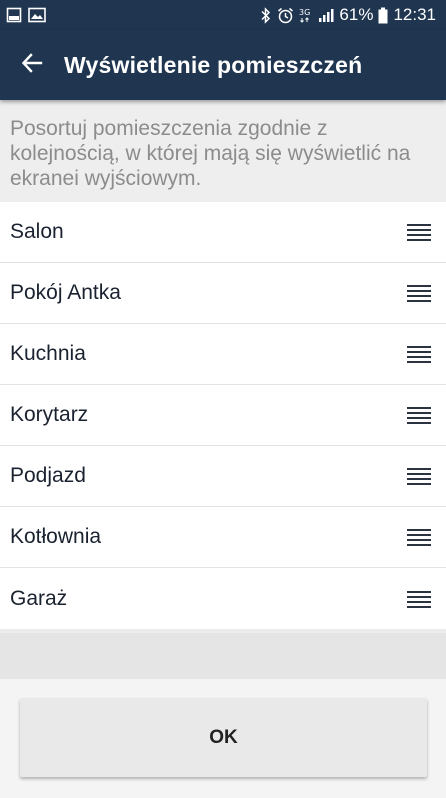 Image resolution: width=446 pixels, height=798 pixels. I want to click on status-bar-right: 3G 61% 12:31, so click(348, 15).